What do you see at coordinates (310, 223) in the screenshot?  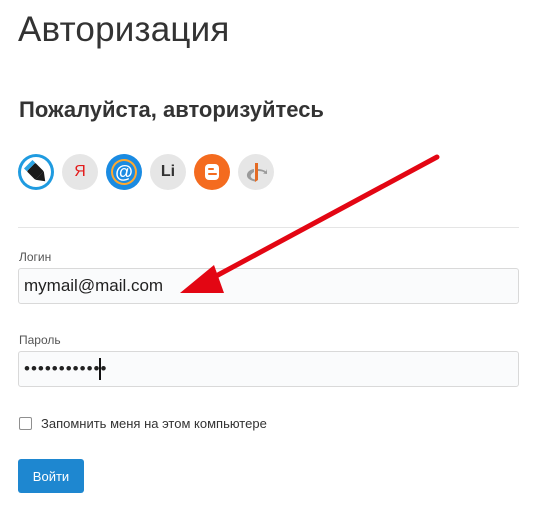 I see `red-arrow-annotation` at bounding box center [310, 223].